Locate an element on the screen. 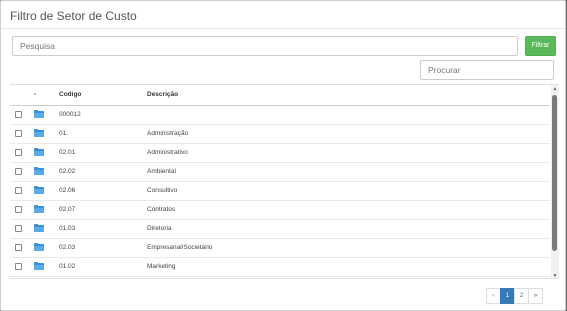 The height and width of the screenshot is (311, 567). header-description: Descrição is located at coordinates (348, 95).